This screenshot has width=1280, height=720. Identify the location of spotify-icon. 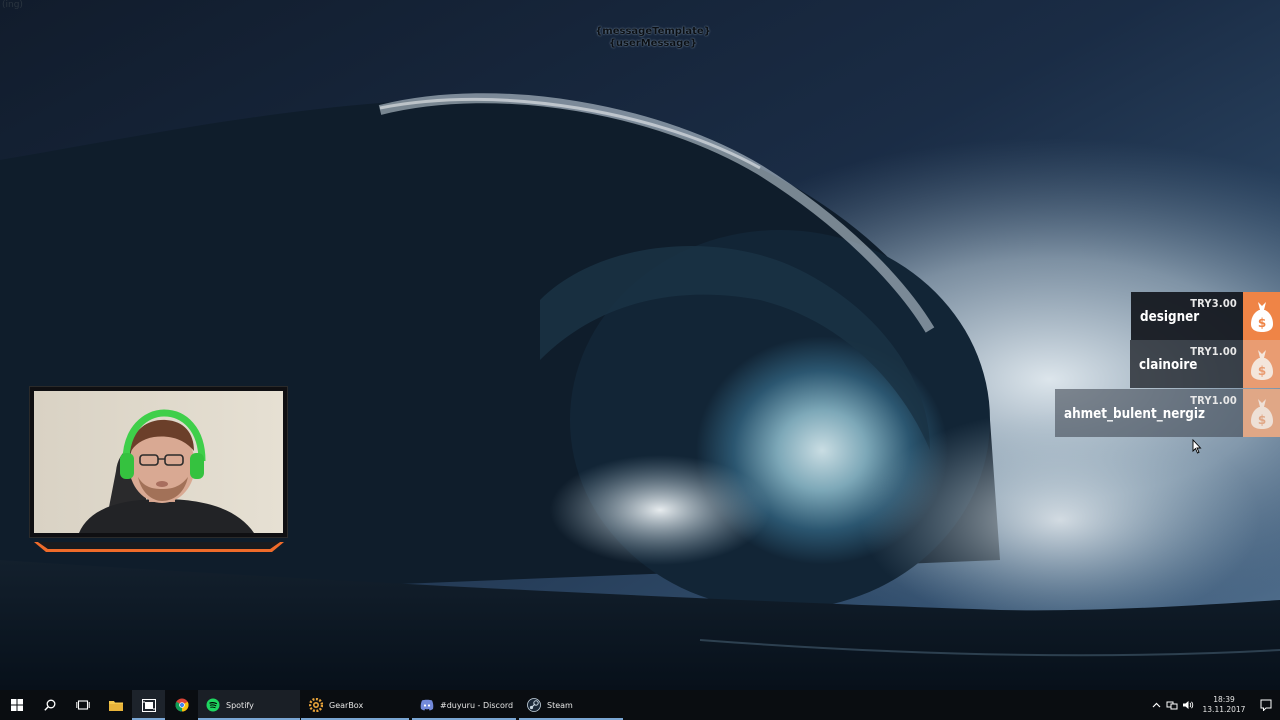
(213, 705).